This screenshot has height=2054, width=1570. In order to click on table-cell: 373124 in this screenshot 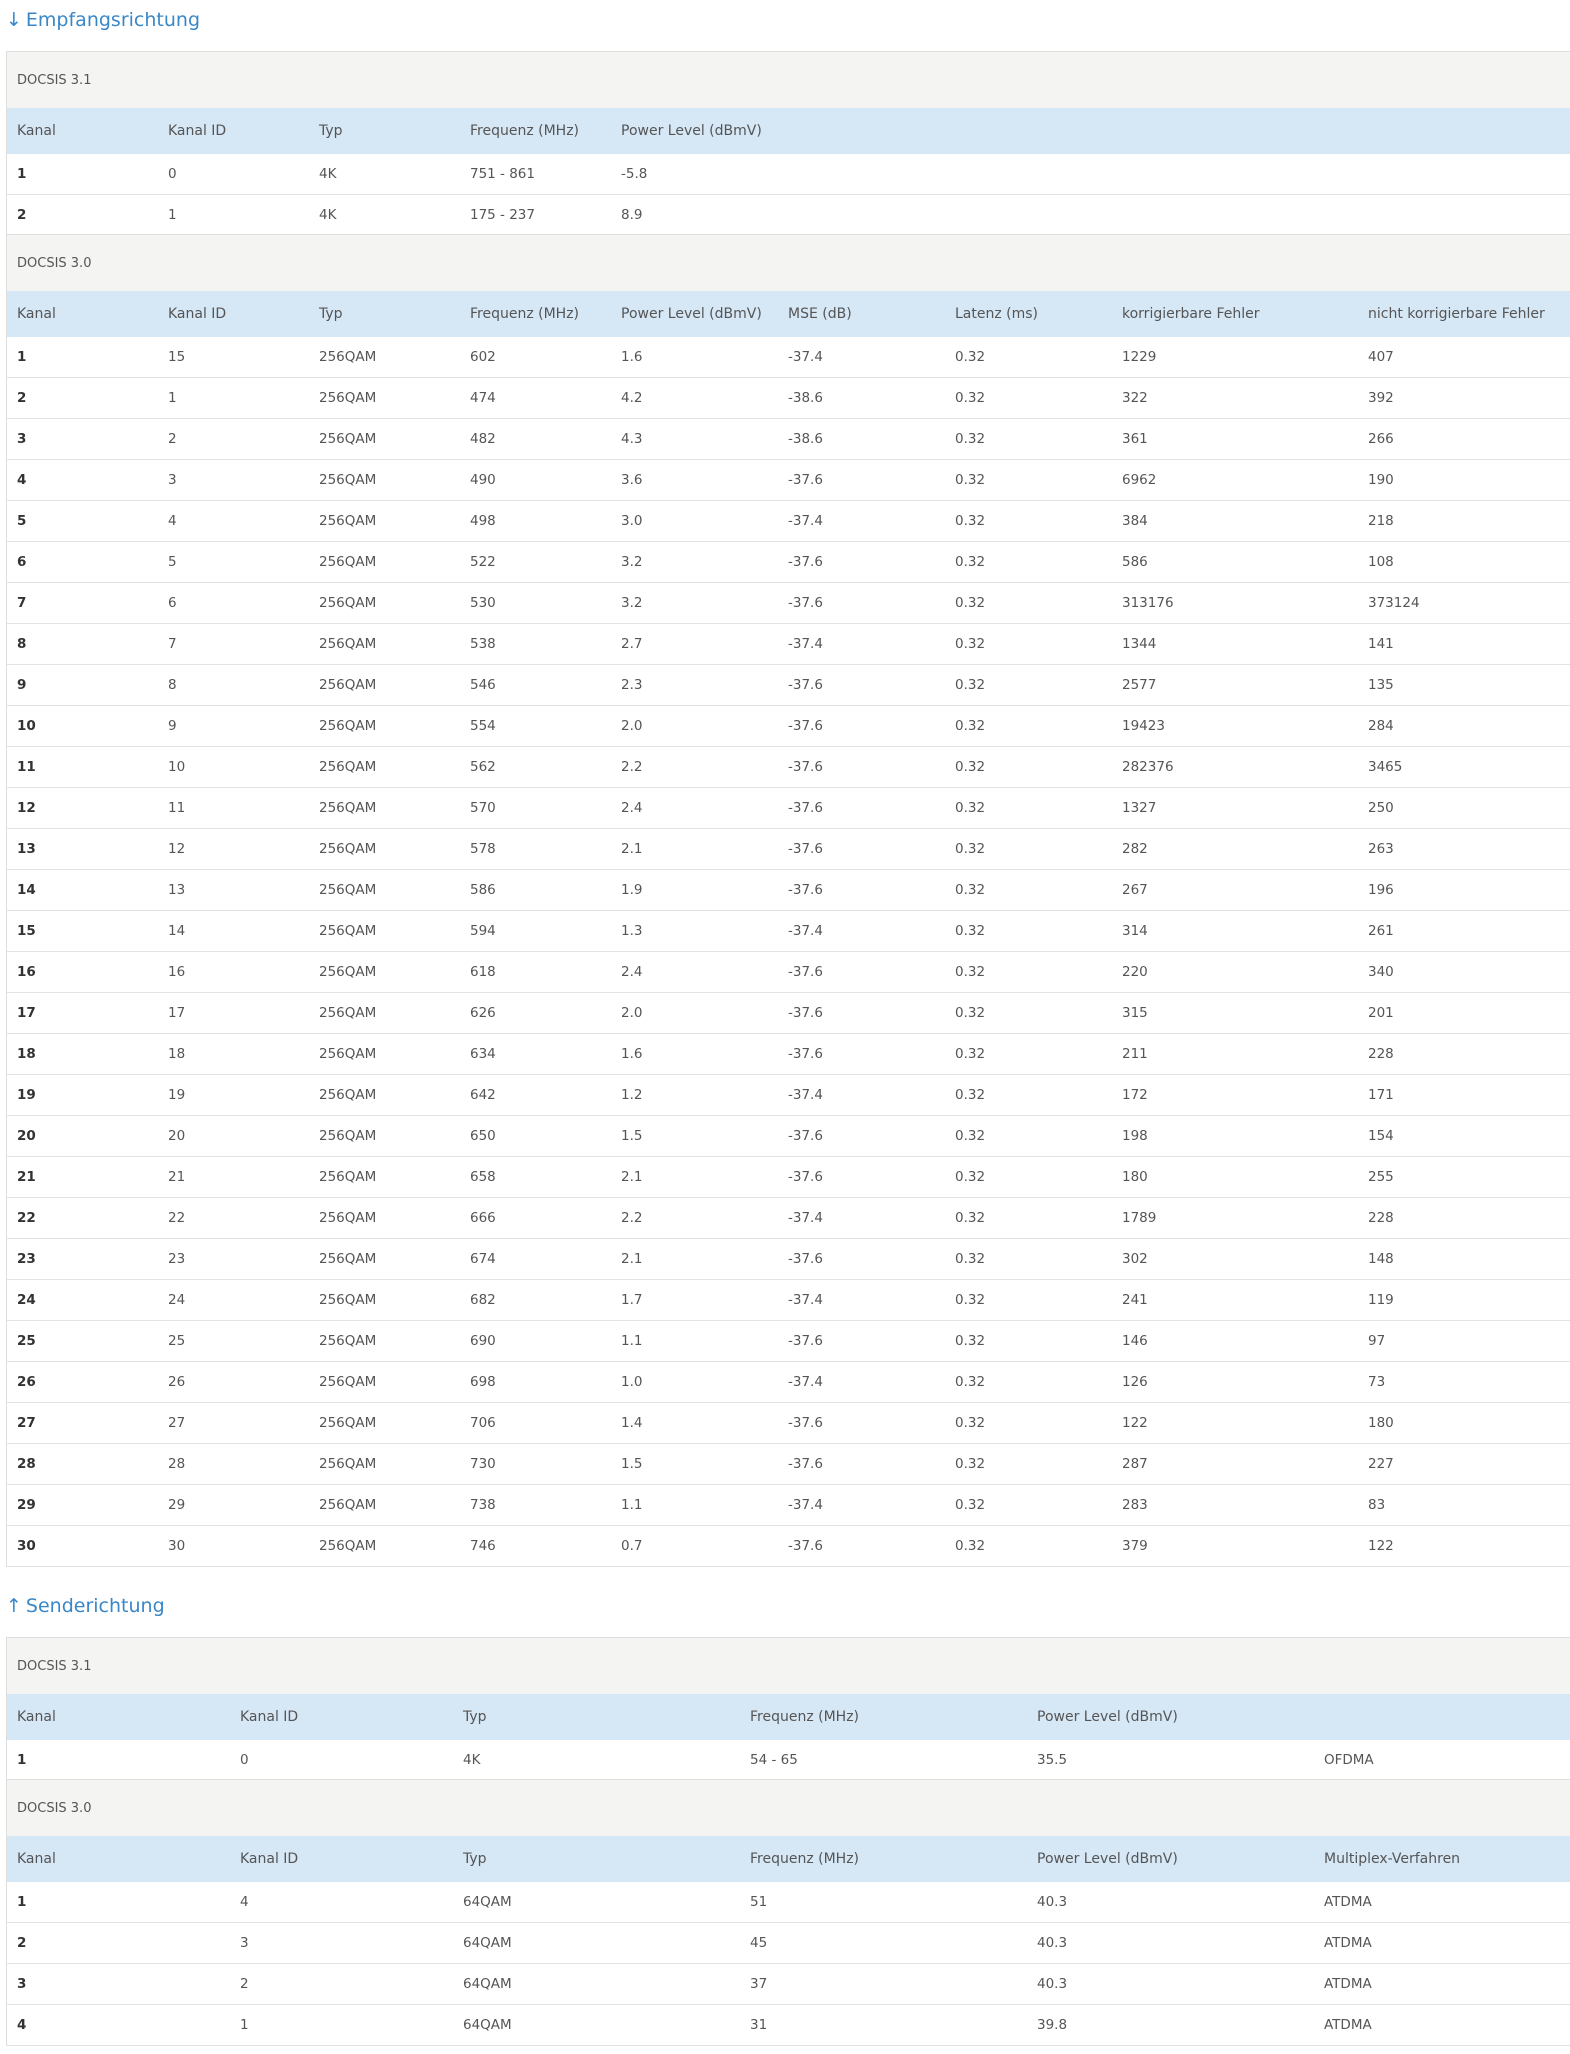, I will do `click(1464, 603)`.